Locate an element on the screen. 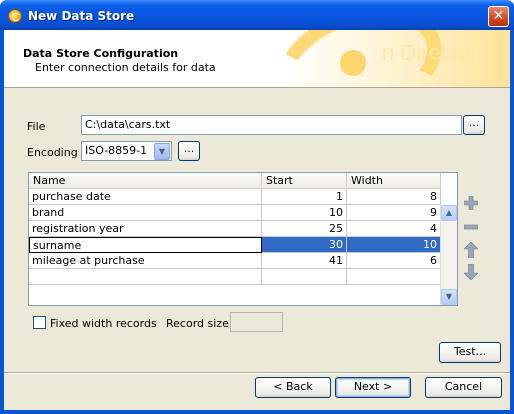 The width and height of the screenshot is (514, 414). page-title: Data Store Configuration is located at coordinates (101, 53).